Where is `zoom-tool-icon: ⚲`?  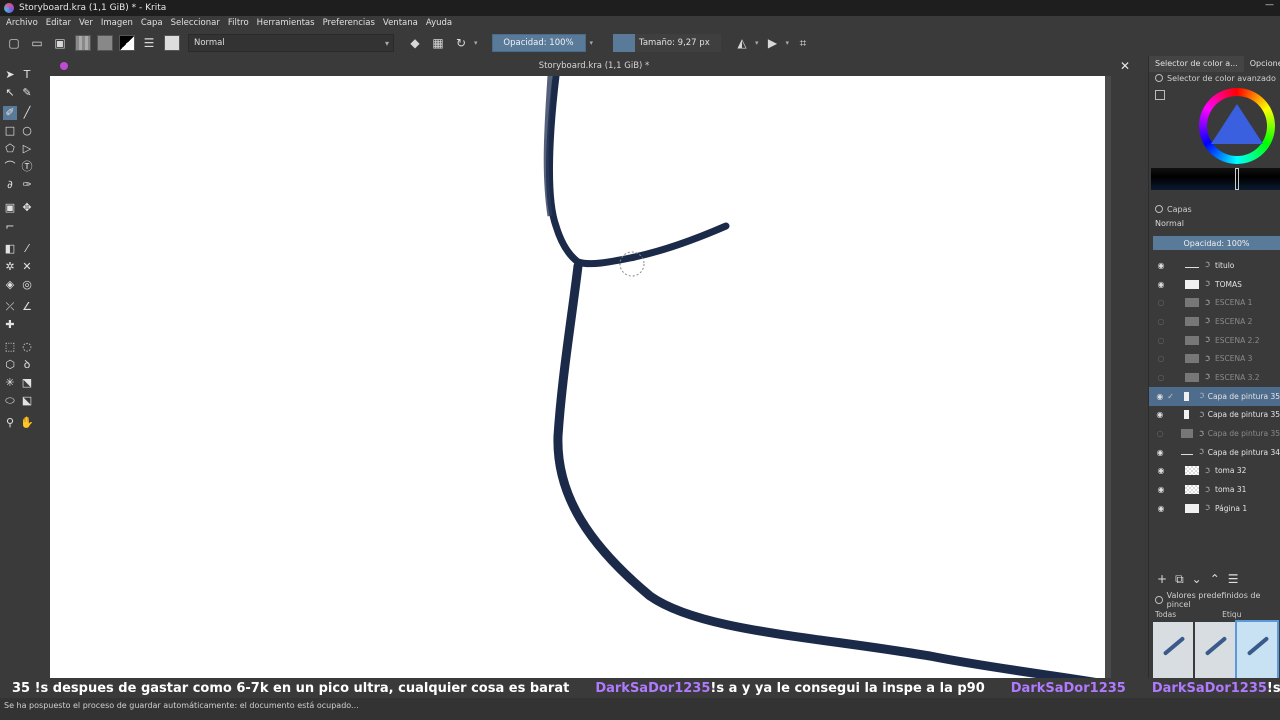 zoom-tool-icon: ⚲ is located at coordinates (10, 423).